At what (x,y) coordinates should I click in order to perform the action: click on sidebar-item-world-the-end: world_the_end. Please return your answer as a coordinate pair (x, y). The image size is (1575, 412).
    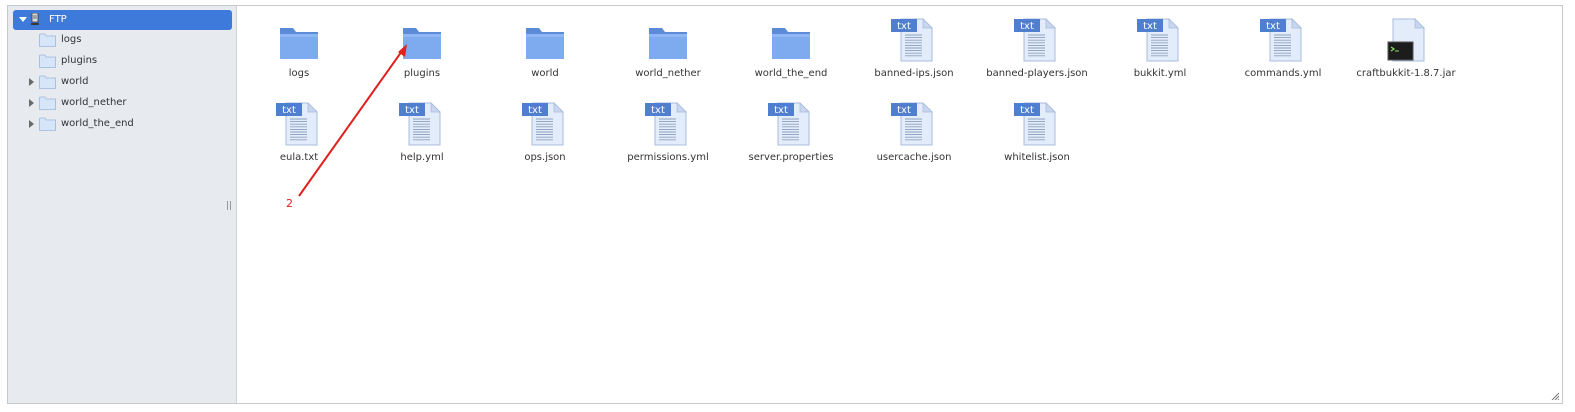
    Looking at the image, I should click on (122, 124).